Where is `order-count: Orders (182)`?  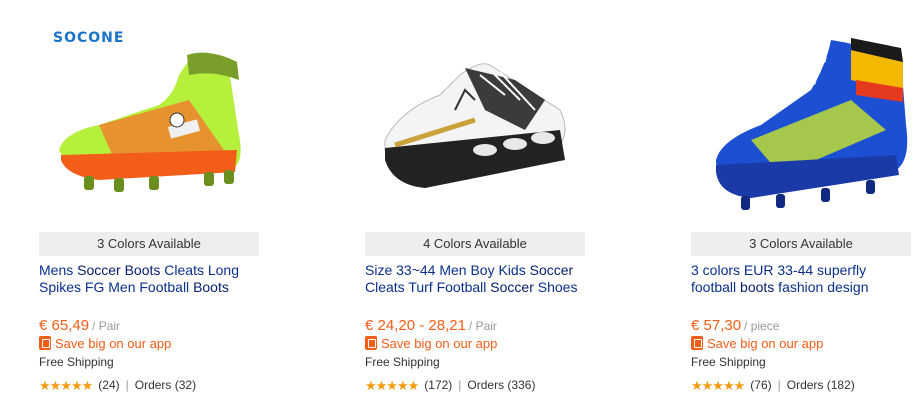
order-count: Orders (182) is located at coordinates (820, 385).